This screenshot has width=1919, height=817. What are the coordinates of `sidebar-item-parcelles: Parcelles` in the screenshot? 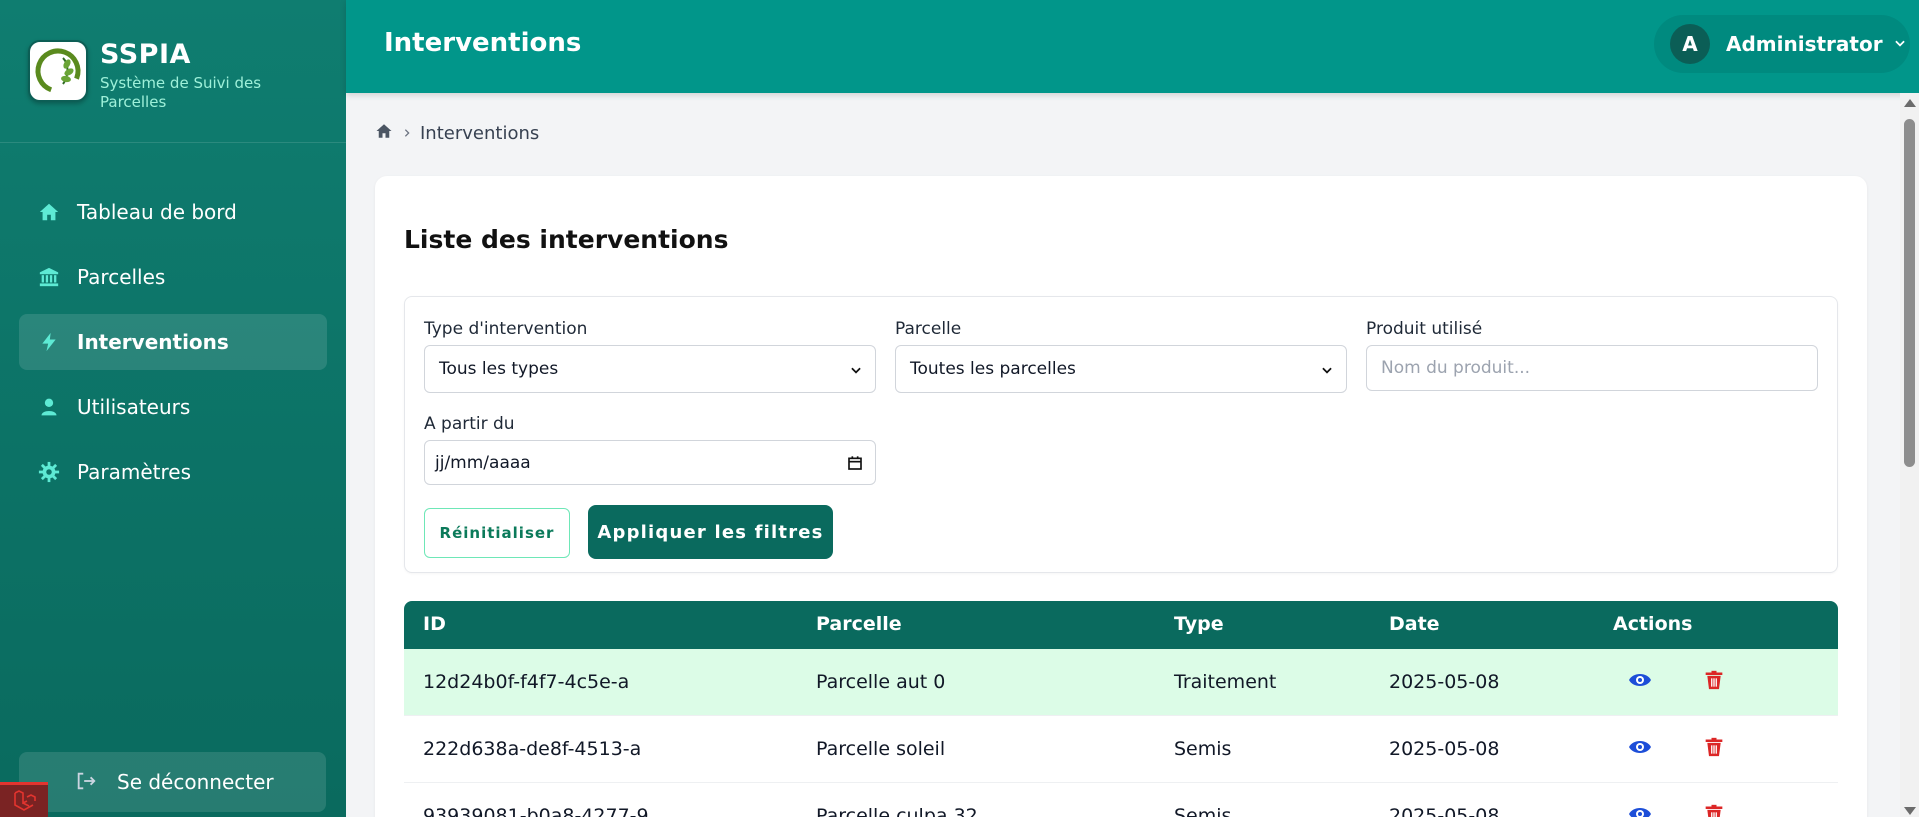 It's located at (173, 277).